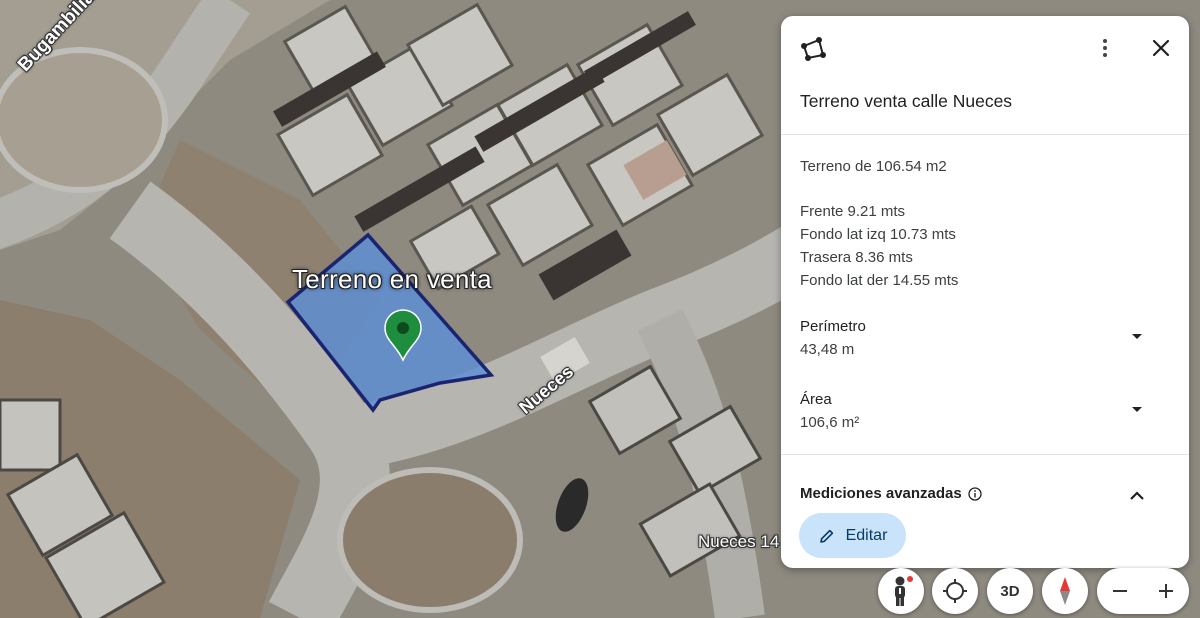  I want to click on crosshair-icon, so click(955, 591).